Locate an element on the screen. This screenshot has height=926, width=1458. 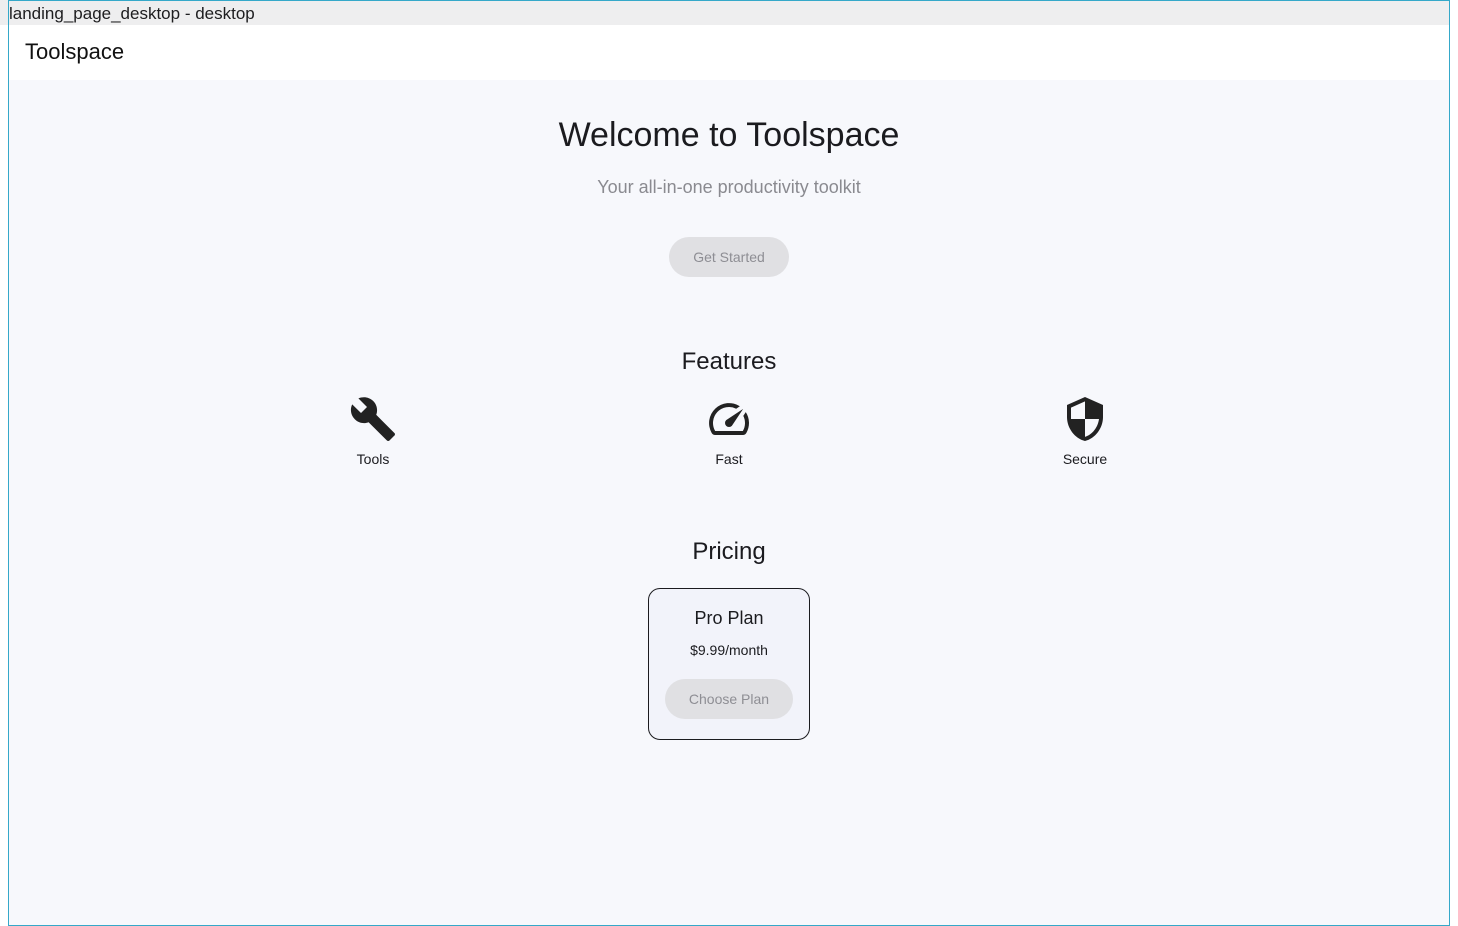
hero-subtitle: Your all-in-one productivity toolkit is located at coordinates (729, 187).